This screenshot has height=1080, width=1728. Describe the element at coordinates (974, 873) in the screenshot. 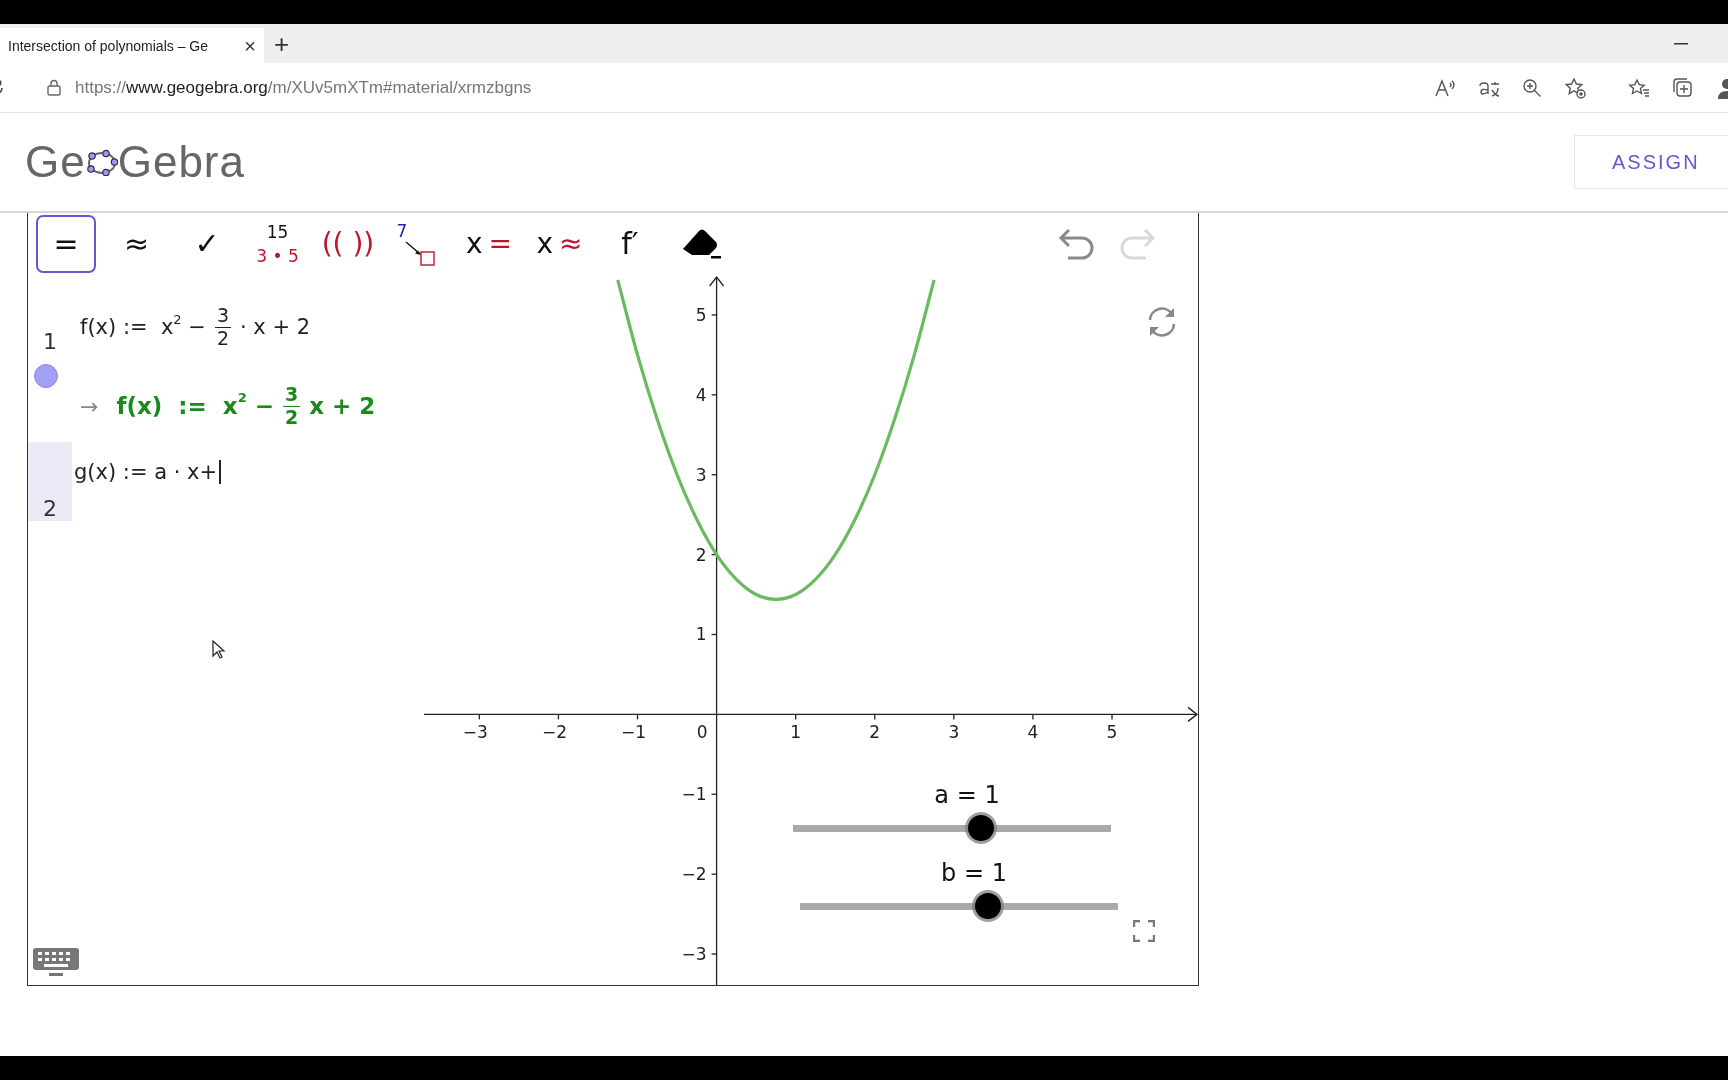

I see `slider-label: b = 1` at that location.